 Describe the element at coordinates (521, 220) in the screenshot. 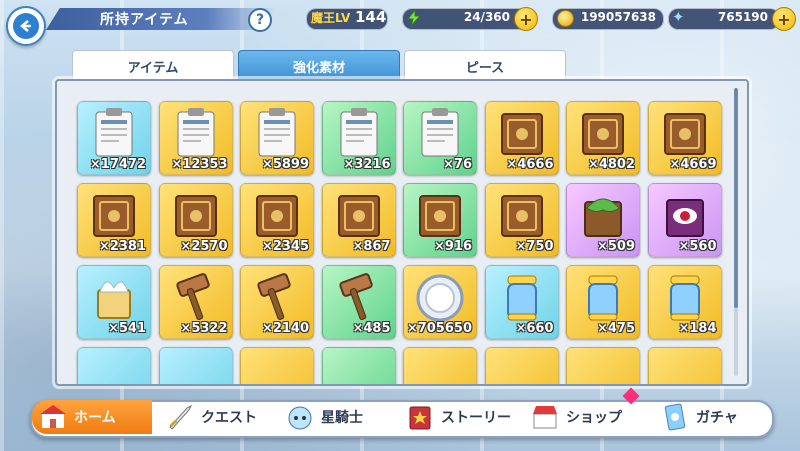

I see `item-cell: ×750` at that location.